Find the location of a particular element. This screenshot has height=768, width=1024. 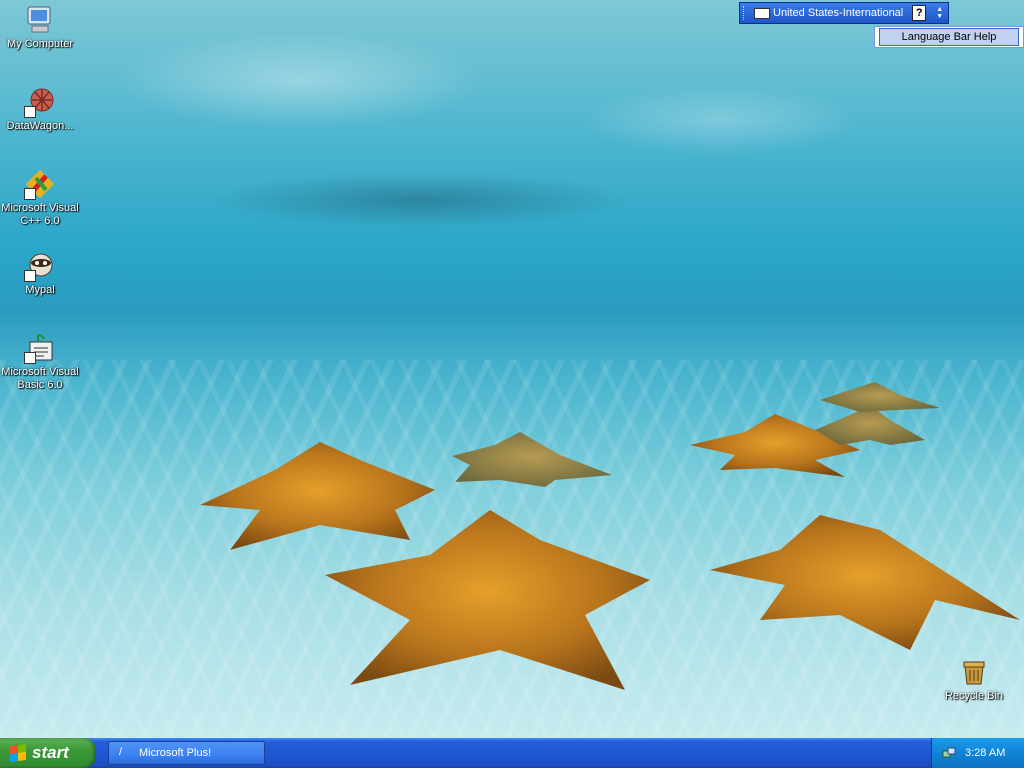

desktop-icon-mypal: Mypal is located at coordinates (40, 273).